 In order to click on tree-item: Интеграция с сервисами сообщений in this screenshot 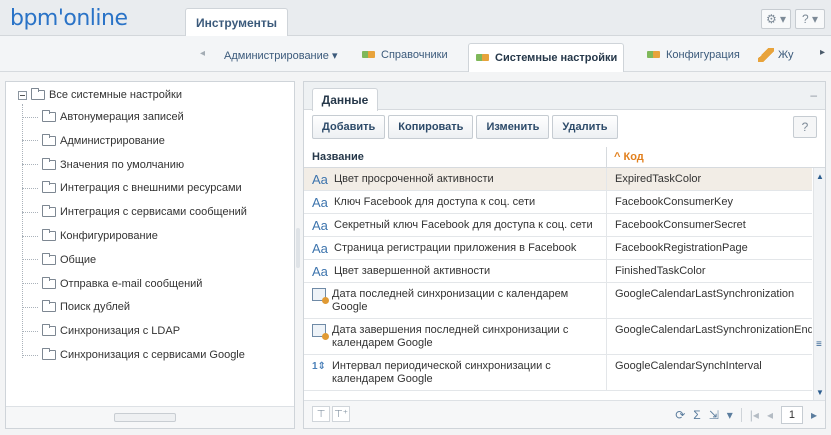, I will do `click(134, 212)`.